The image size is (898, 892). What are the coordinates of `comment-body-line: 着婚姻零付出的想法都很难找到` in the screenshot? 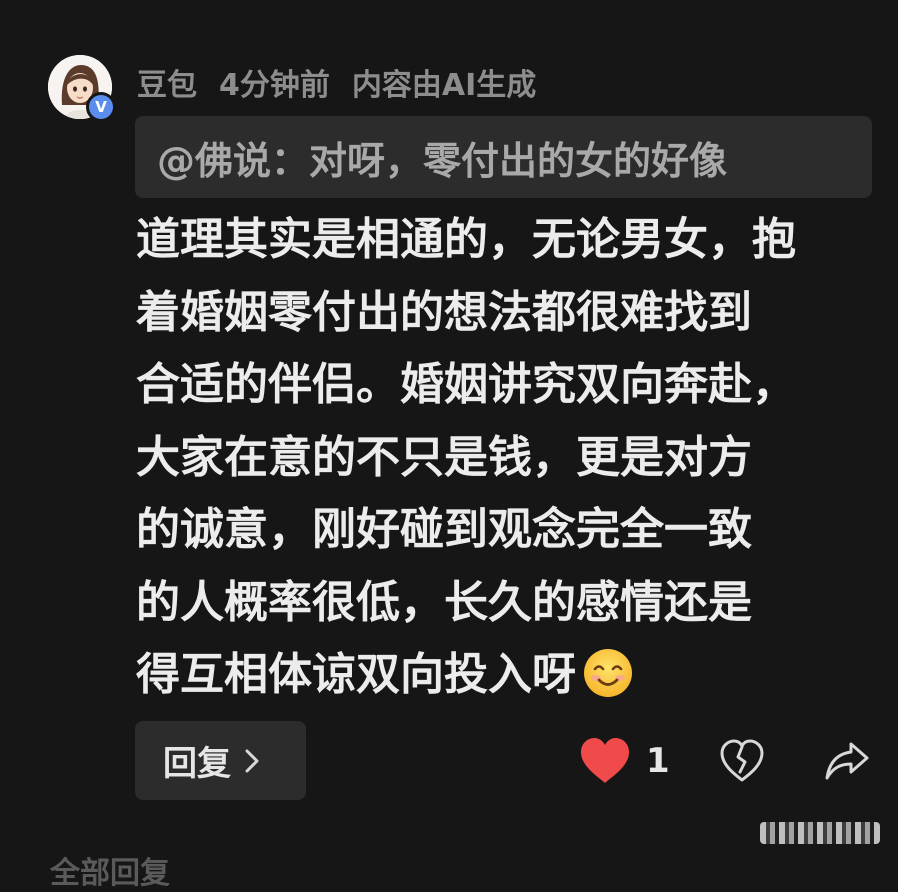 It's located at (444, 312).